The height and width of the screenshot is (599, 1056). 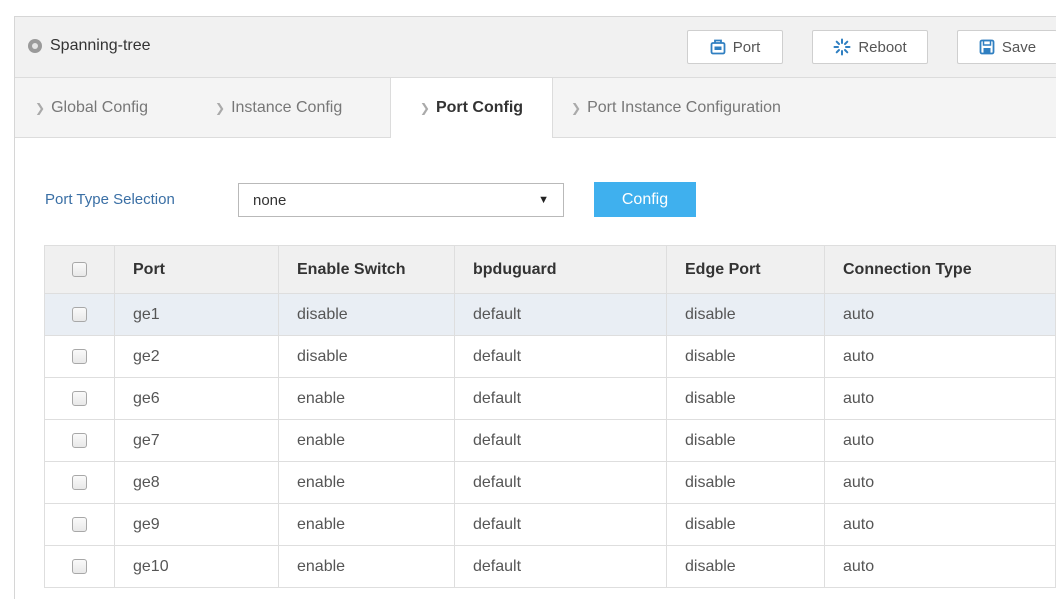 What do you see at coordinates (287, 107) in the screenshot?
I see `tab-label: Instance Config` at bounding box center [287, 107].